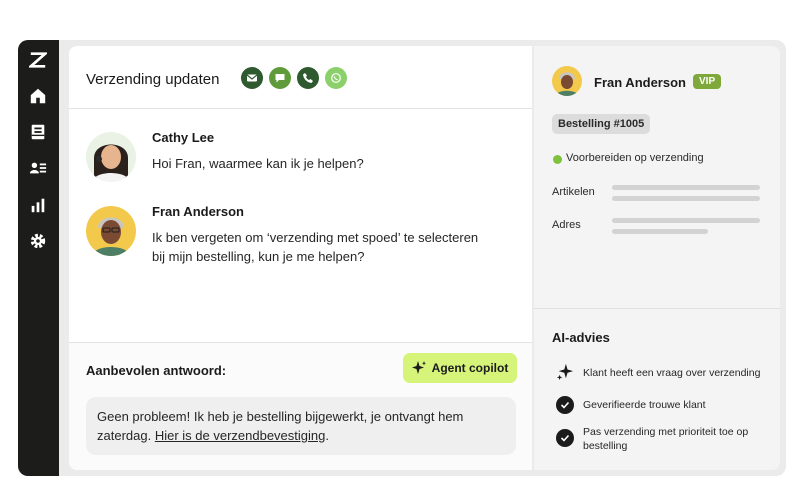  What do you see at coordinates (672, 373) in the screenshot?
I see `ai-advice-text: Klant heeft een vraag over verzending` at bounding box center [672, 373].